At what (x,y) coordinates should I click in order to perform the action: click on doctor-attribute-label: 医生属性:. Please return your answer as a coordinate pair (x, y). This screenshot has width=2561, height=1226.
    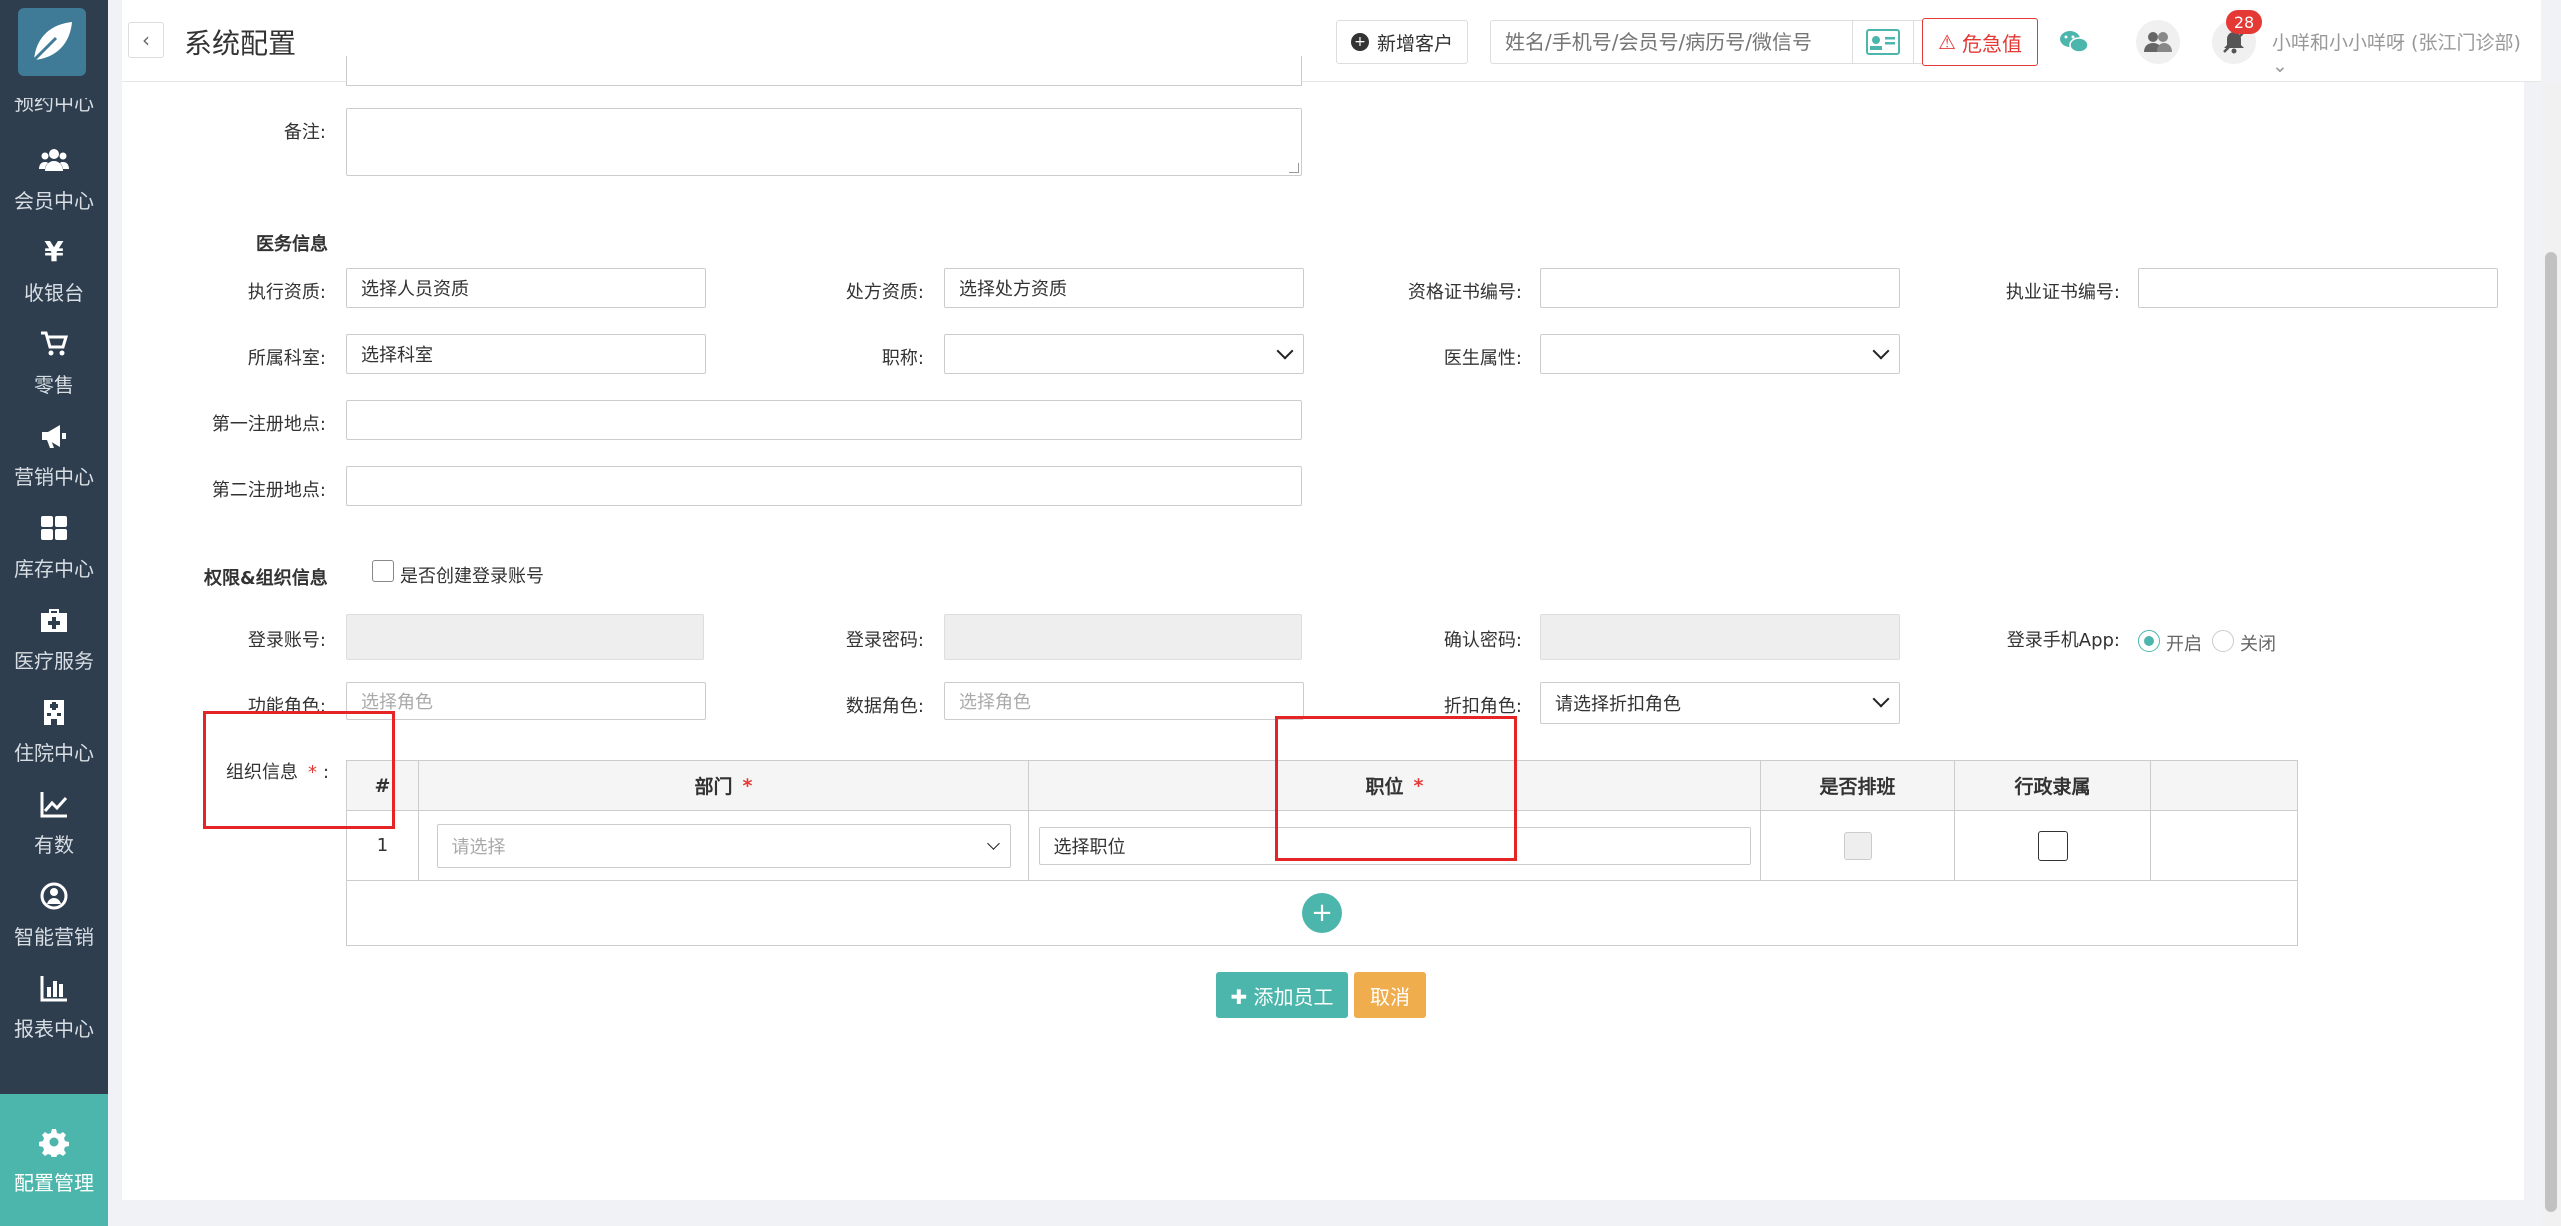
    Looking at the image, I should click on (1482, 358).